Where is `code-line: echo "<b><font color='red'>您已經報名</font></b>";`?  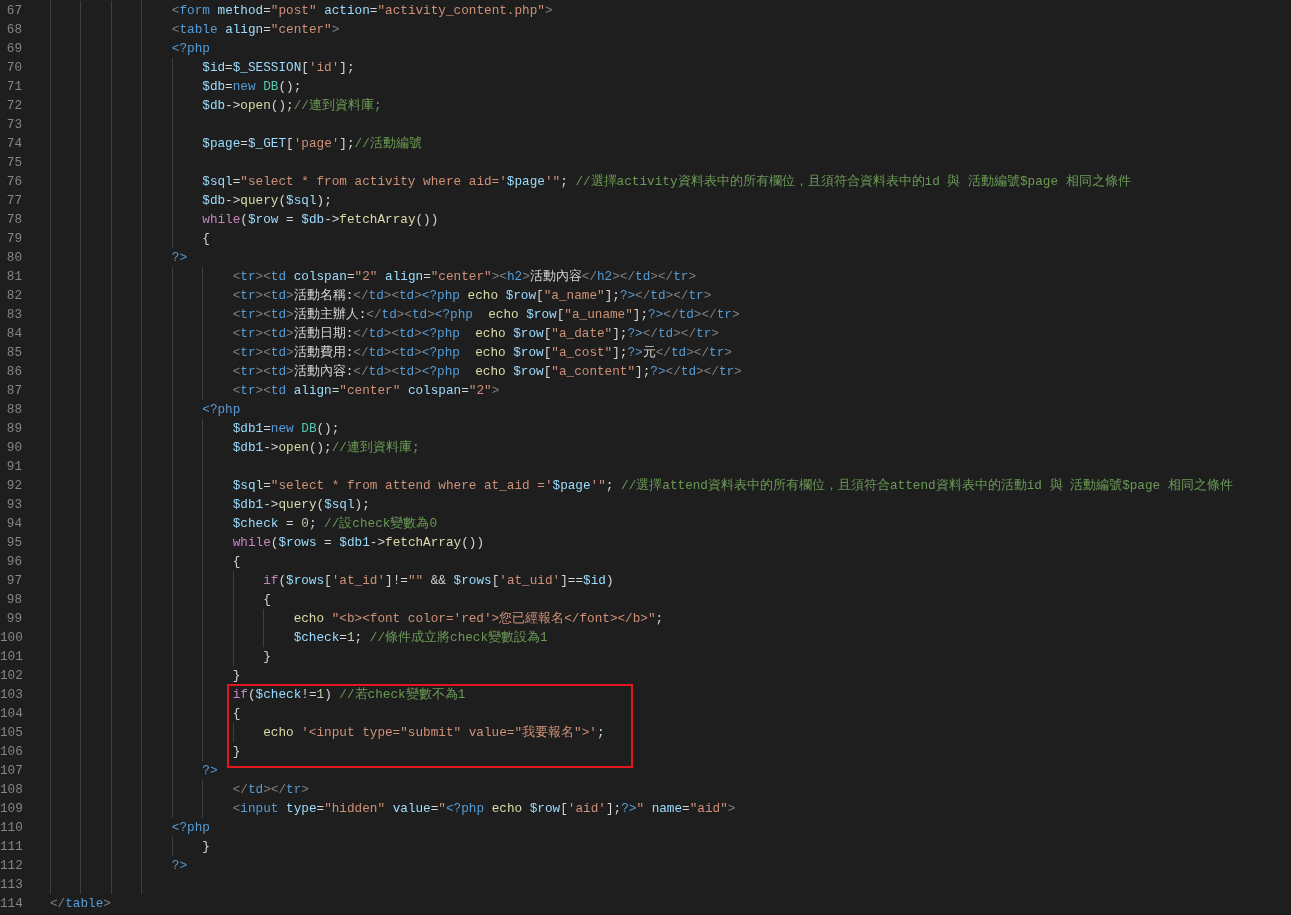
code-line: echo "<b><font color='red'>您已經報名</font></b>"; is located at coordinates (478, 619).